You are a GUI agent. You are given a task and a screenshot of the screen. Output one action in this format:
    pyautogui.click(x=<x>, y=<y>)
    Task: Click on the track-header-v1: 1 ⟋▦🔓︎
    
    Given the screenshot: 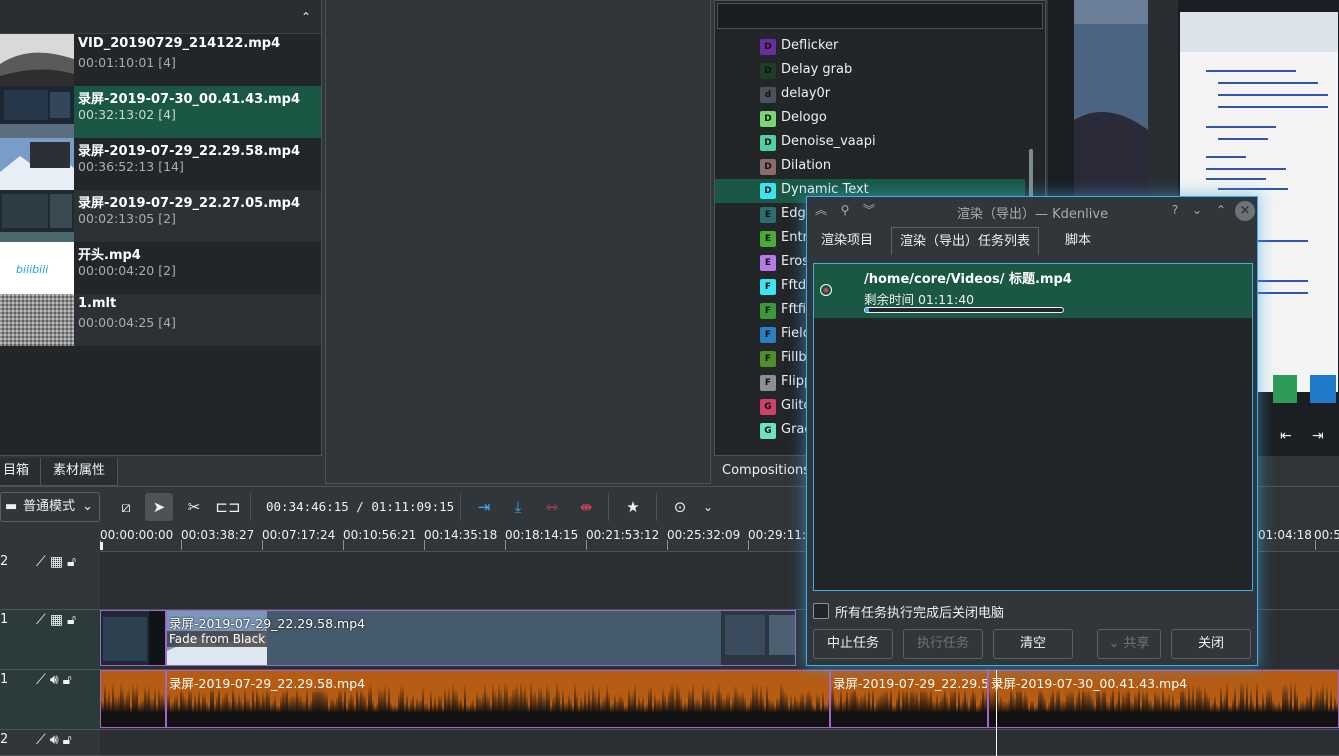 What is the action you would take?
    pyautogui.click(x=50, y=640)
    